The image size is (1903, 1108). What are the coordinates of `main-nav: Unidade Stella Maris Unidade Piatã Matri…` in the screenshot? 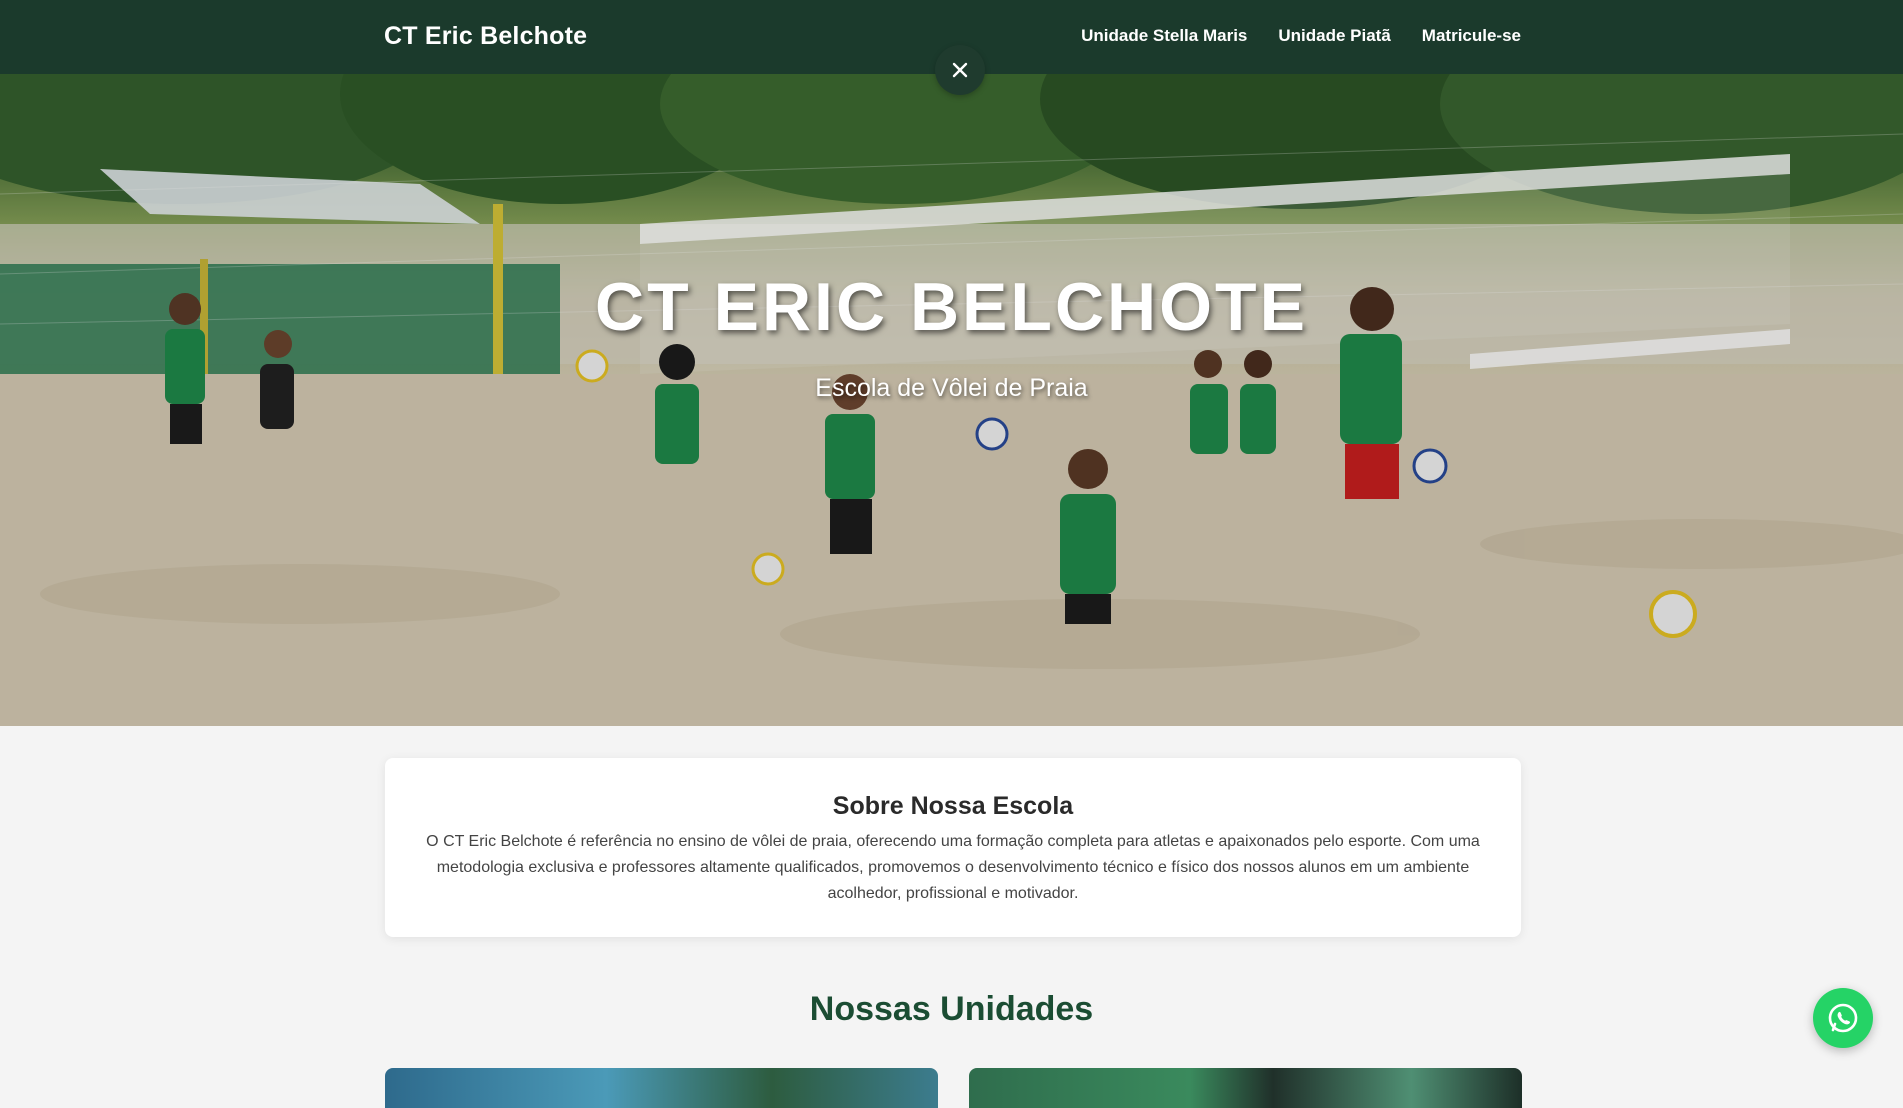 It's located at (1301, 36).